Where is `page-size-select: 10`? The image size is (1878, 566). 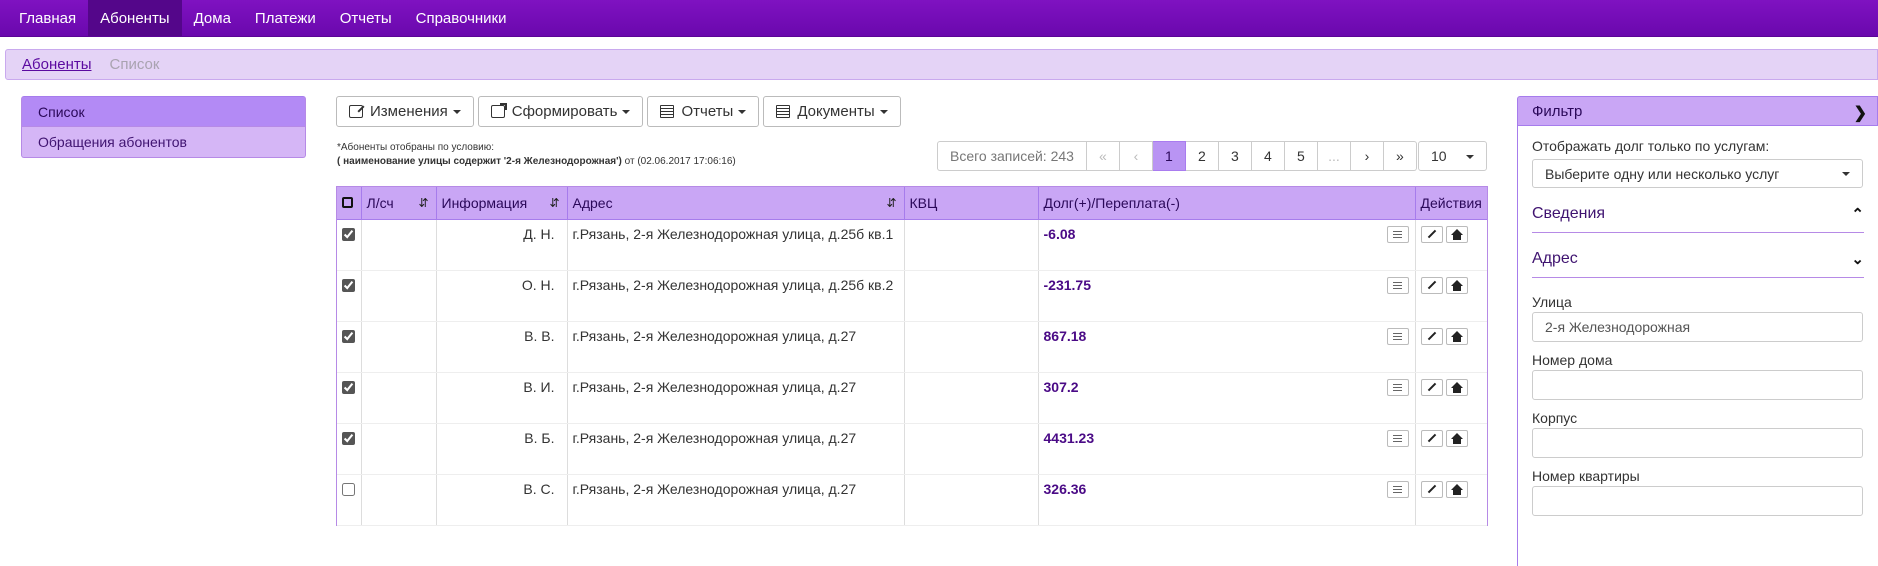
page-size-select: 10 is located at coordinates (1452, 156).